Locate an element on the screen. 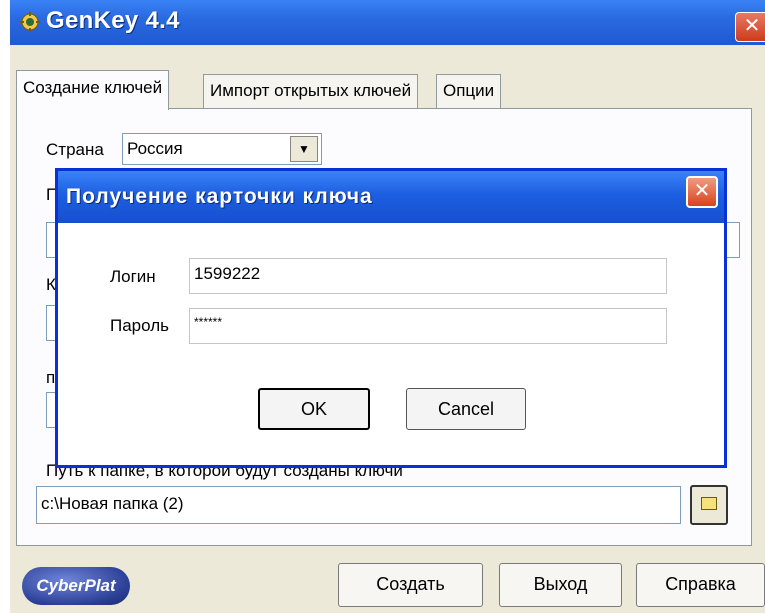  hidden-label-3: п is located at coordinates (51, 377).